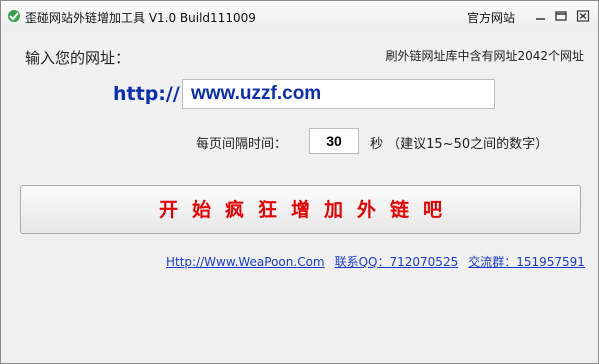  What do you see at coordinates (299, 16) in the screenshot?
I see `title-bar: 歪碰网站外链增加工具 V1.0 Build111009 官方网站` at bounding box center [299, 16].